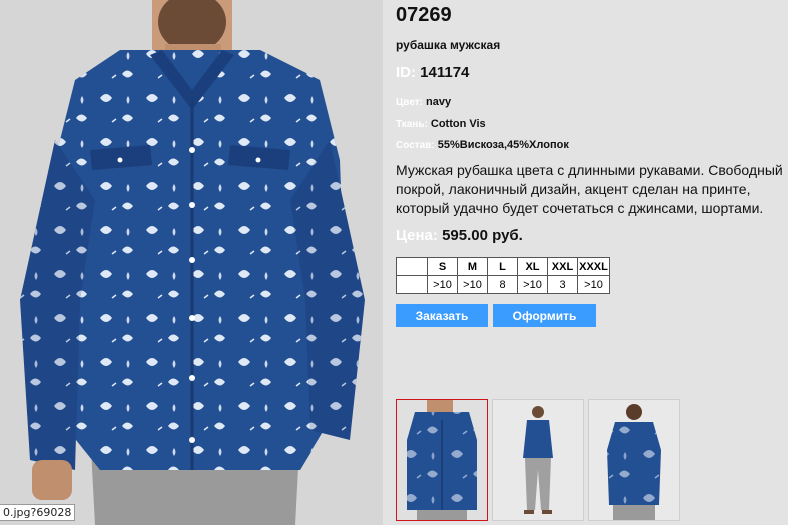  Describe the element at coordinates (562, 284) in the screenshot. I see `size-stock-cell: 3` at that location.